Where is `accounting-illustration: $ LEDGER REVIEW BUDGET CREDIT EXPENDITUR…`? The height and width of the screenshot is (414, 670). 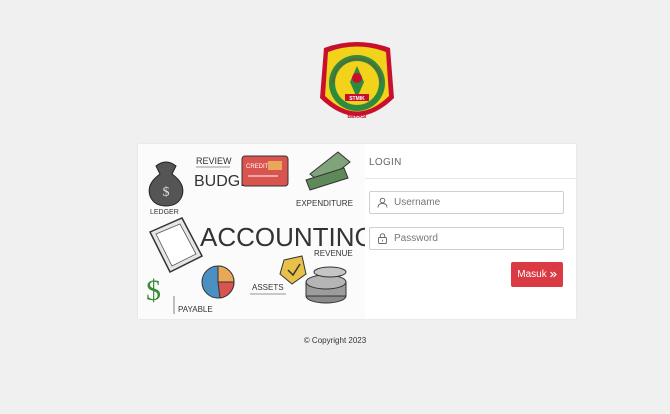 accounting-illustration: $ LEDGER REVIEW BUDGET CREDIT EXPENDITUR… is located at coordinates (256, 231).